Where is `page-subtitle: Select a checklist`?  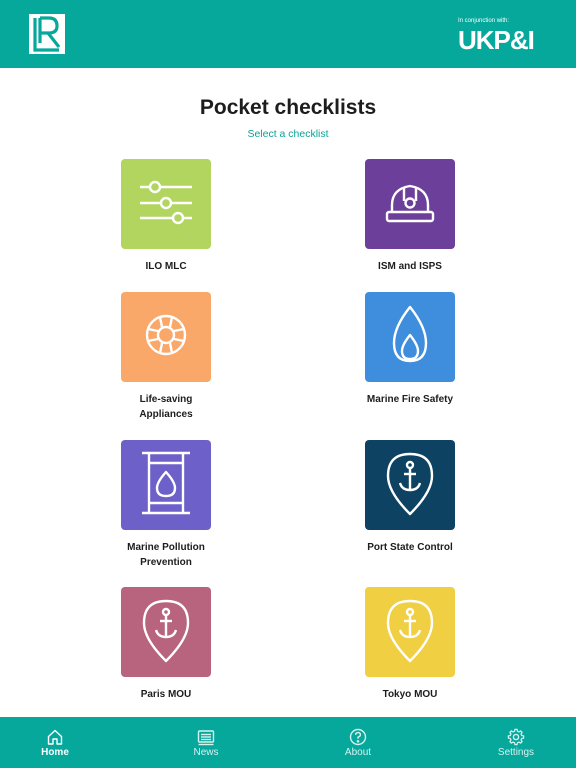
page-subtitle: Select a checklist is located at coordinates (288, 134).